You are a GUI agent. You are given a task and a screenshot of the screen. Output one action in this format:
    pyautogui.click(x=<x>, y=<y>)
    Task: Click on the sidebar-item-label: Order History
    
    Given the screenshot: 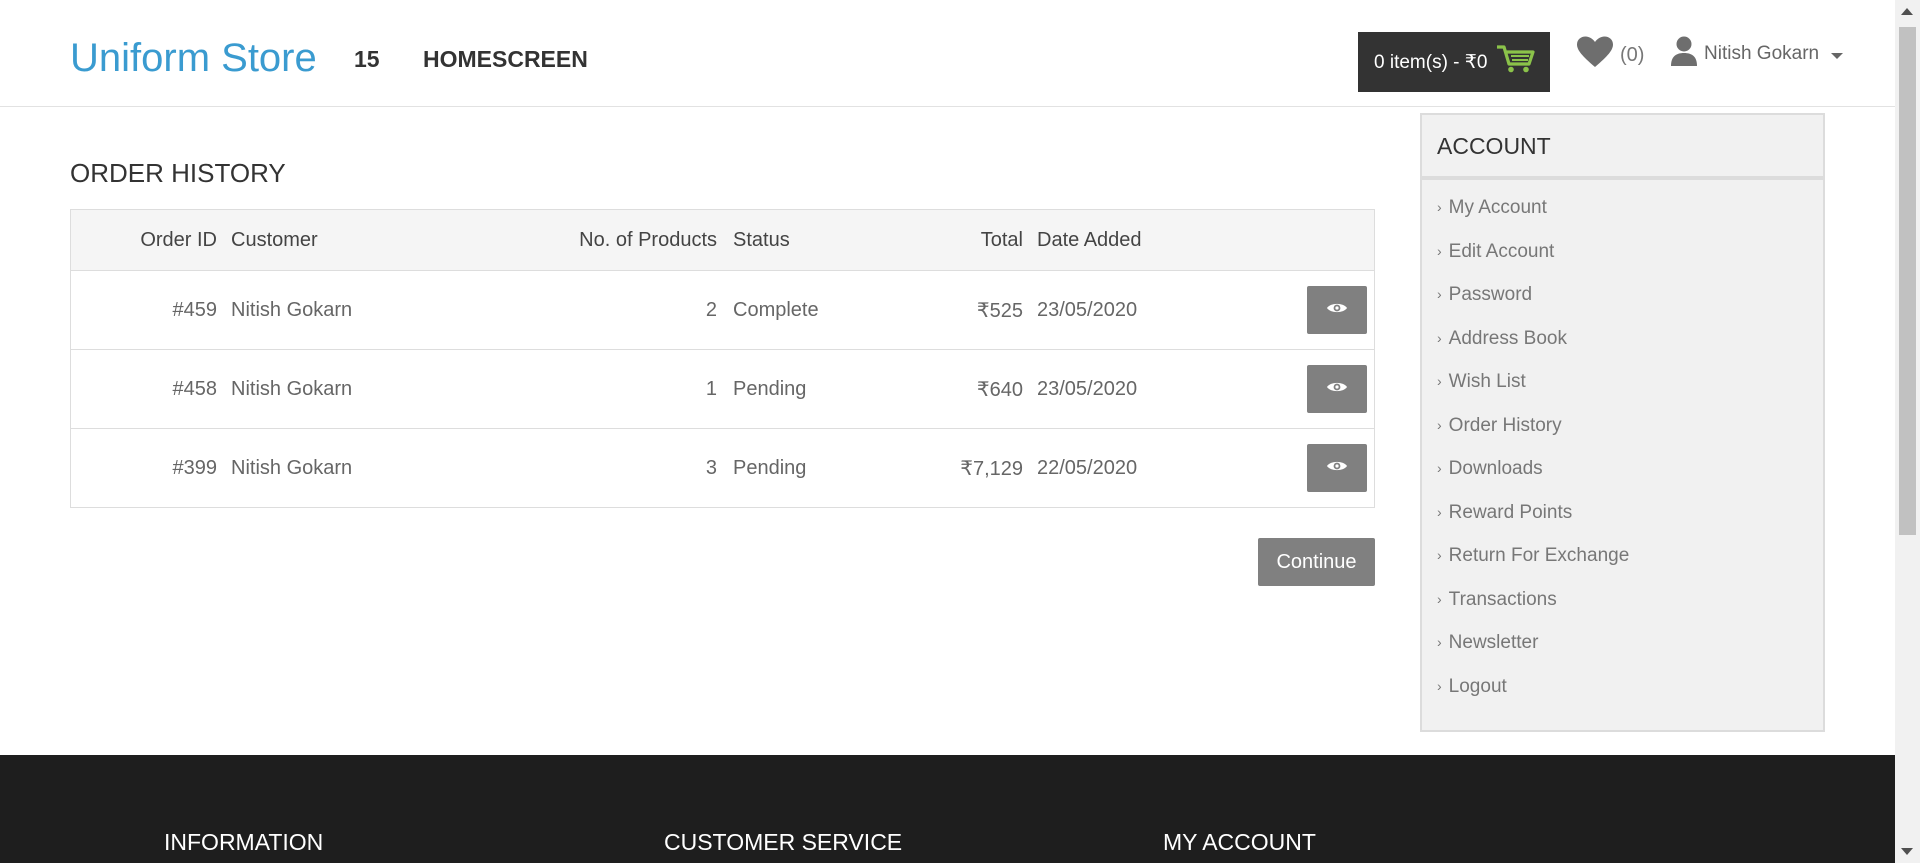 What is the action you would take?
    pyautogui.click(x=1505, y=425)
    